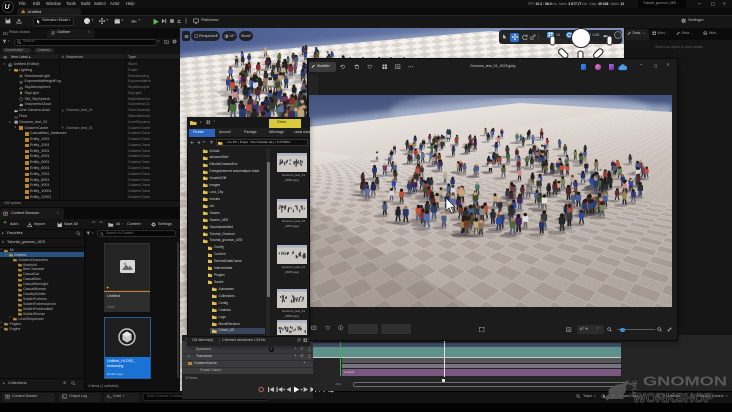 Image resolution: width=732 pixels, height=412 pixels. I want to click on svg-text: GNOMON, so click(685, 381).